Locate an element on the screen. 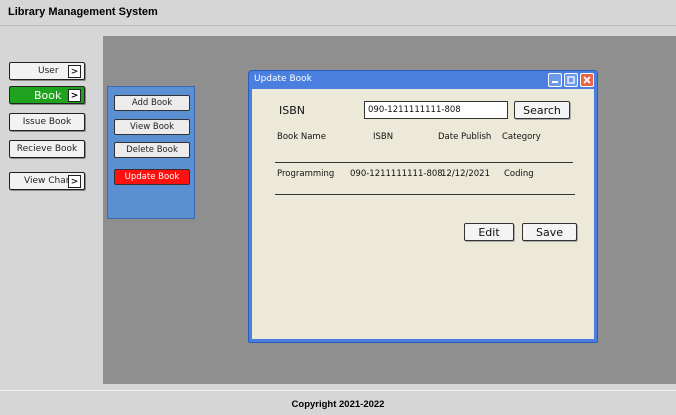  column-header-category: Category is located at coordinates (521, 137).